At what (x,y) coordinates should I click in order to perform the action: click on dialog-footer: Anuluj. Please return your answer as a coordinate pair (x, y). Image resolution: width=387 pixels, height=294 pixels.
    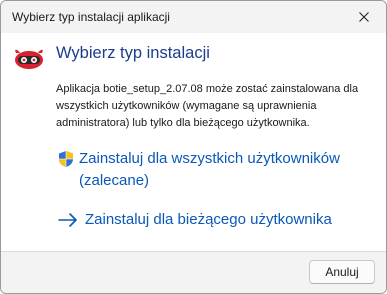
    Looking at the image, I should click on (193, 272).